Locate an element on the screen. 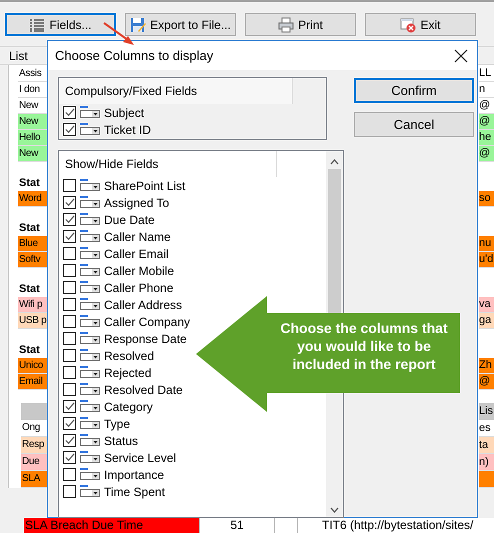 This screenshot has height=533, width=494. list-cell: LL is located at coordinates (486, 74).